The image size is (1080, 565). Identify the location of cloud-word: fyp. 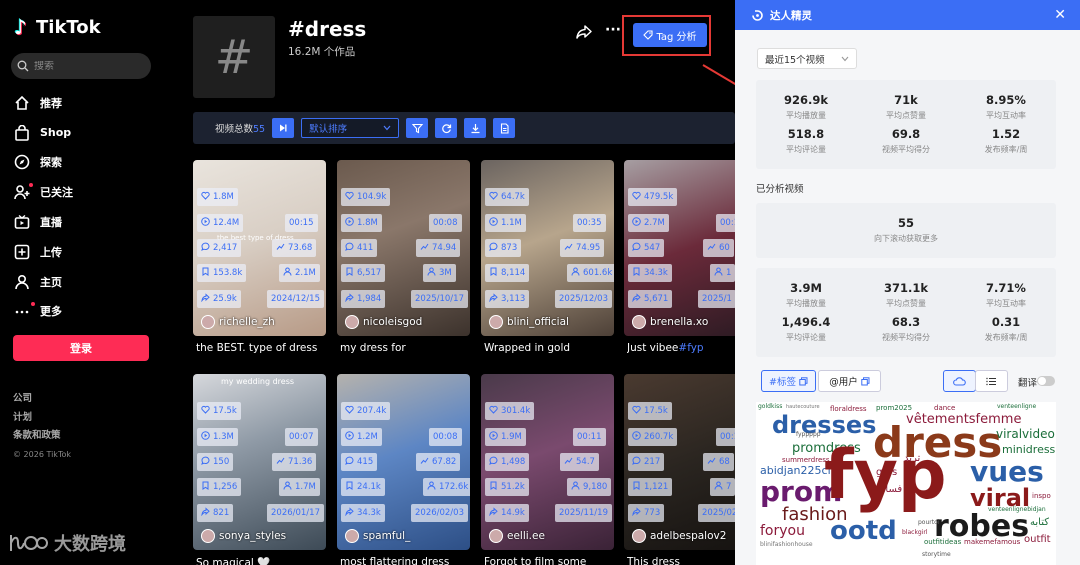
(885, 476).